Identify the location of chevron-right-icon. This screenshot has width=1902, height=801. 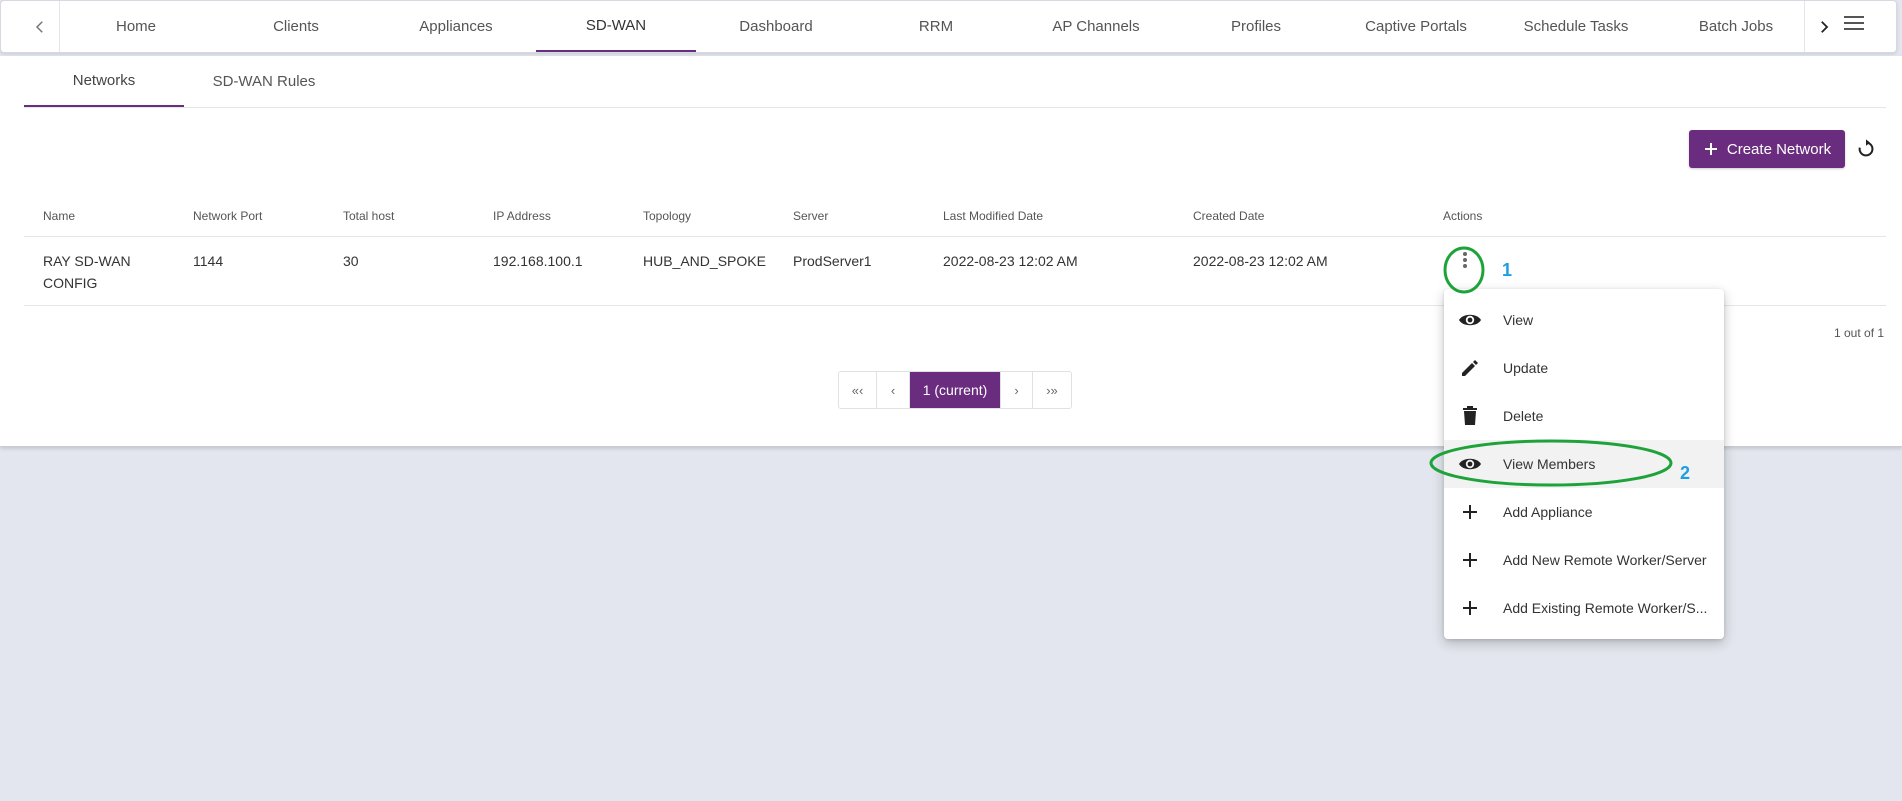
(1825, 26).